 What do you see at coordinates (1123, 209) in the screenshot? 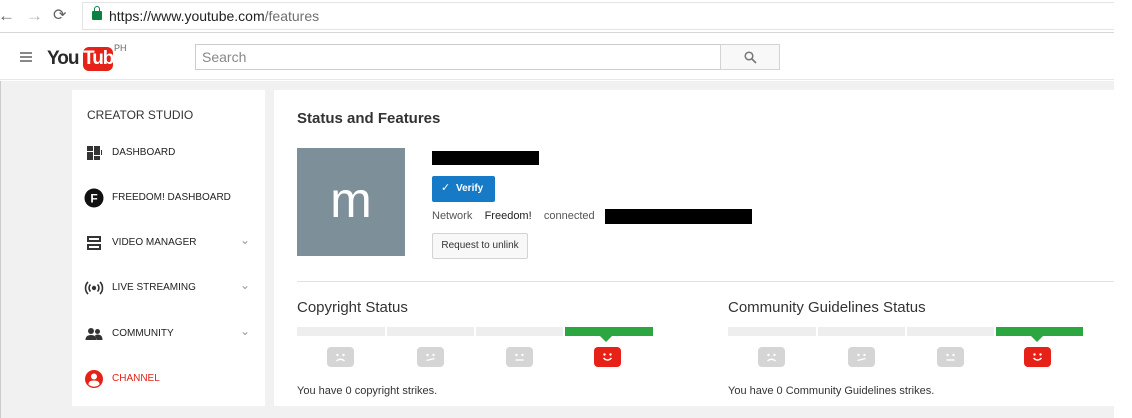
I see `scrollbar` at bounding box center [1123, 209].